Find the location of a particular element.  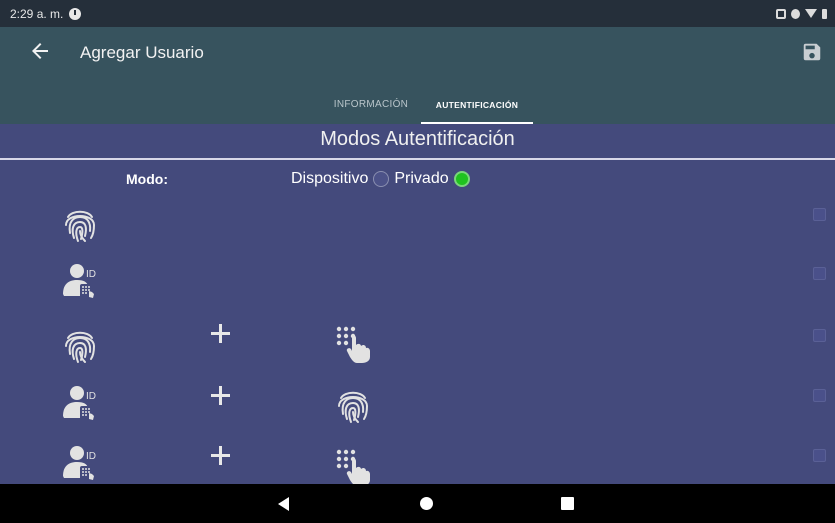

status-left: 2:29 a. m. is located at coordinates (46, 13).